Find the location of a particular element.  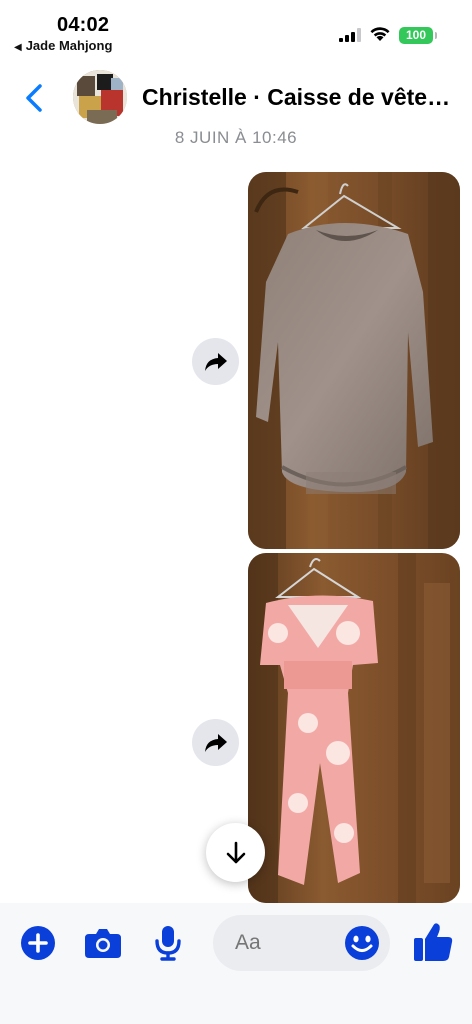

back-to-app-link: ◀ Jade Mahjong is located at coordinates (63, 45).